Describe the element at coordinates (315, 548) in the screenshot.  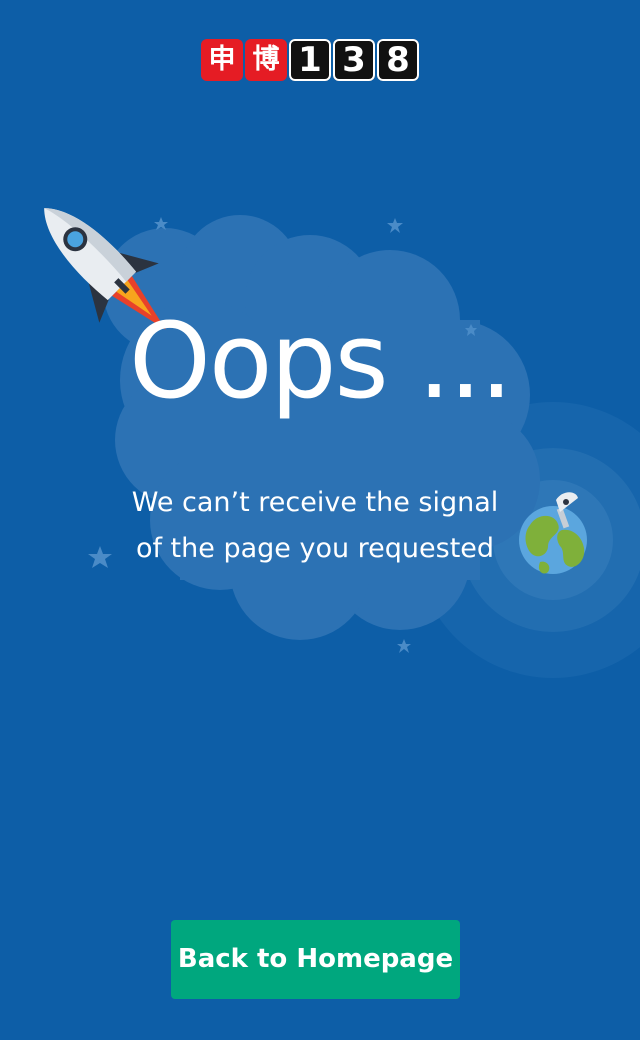
I see `error-message-line: of the page you requested` at that location.